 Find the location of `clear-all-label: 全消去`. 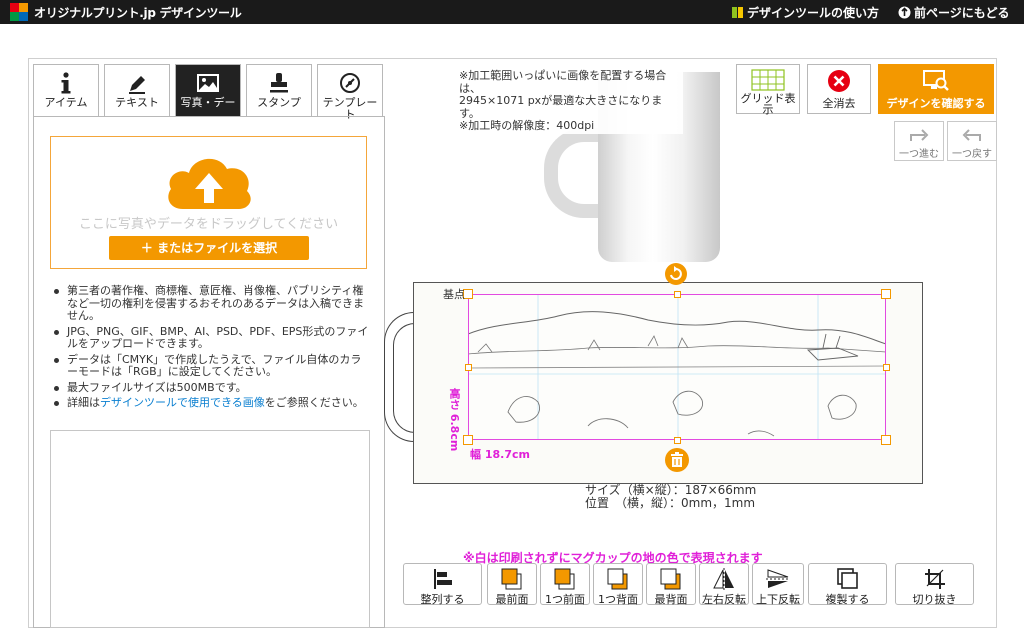

clear-all-label: 全消去 is located at coordinates (839, 103).